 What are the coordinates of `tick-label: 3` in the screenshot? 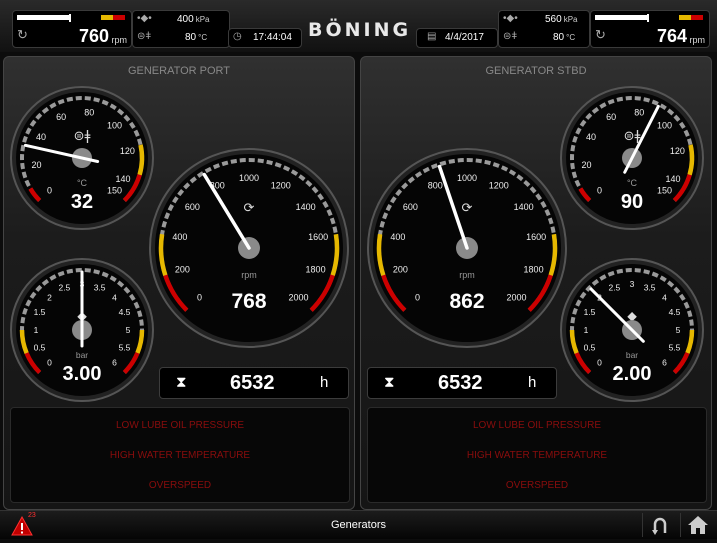 It's located at (632, 284).